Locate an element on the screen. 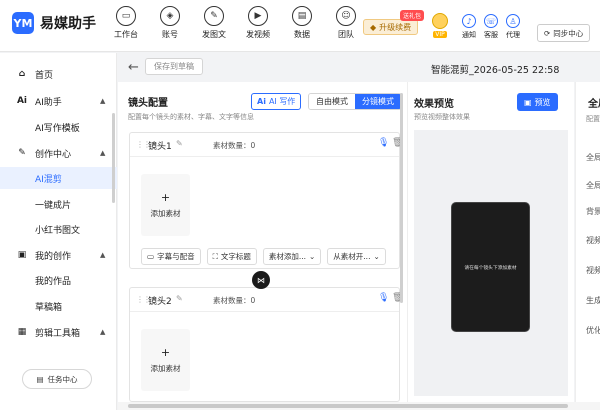  sidebar-item-xiaohongshu: 小红书图文 is located at coordinates (58, 229).